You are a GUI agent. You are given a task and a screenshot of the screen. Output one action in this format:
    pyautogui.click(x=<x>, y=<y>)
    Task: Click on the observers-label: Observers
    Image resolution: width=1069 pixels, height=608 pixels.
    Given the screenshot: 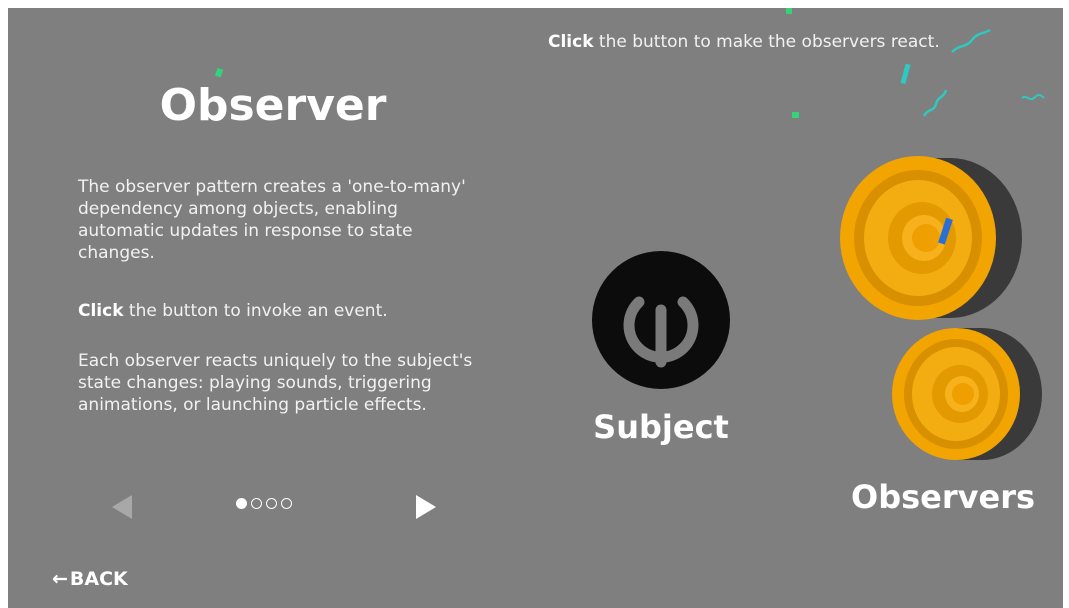 What is the action you would take?
    pyautogui.click(x=943, y=497)
    